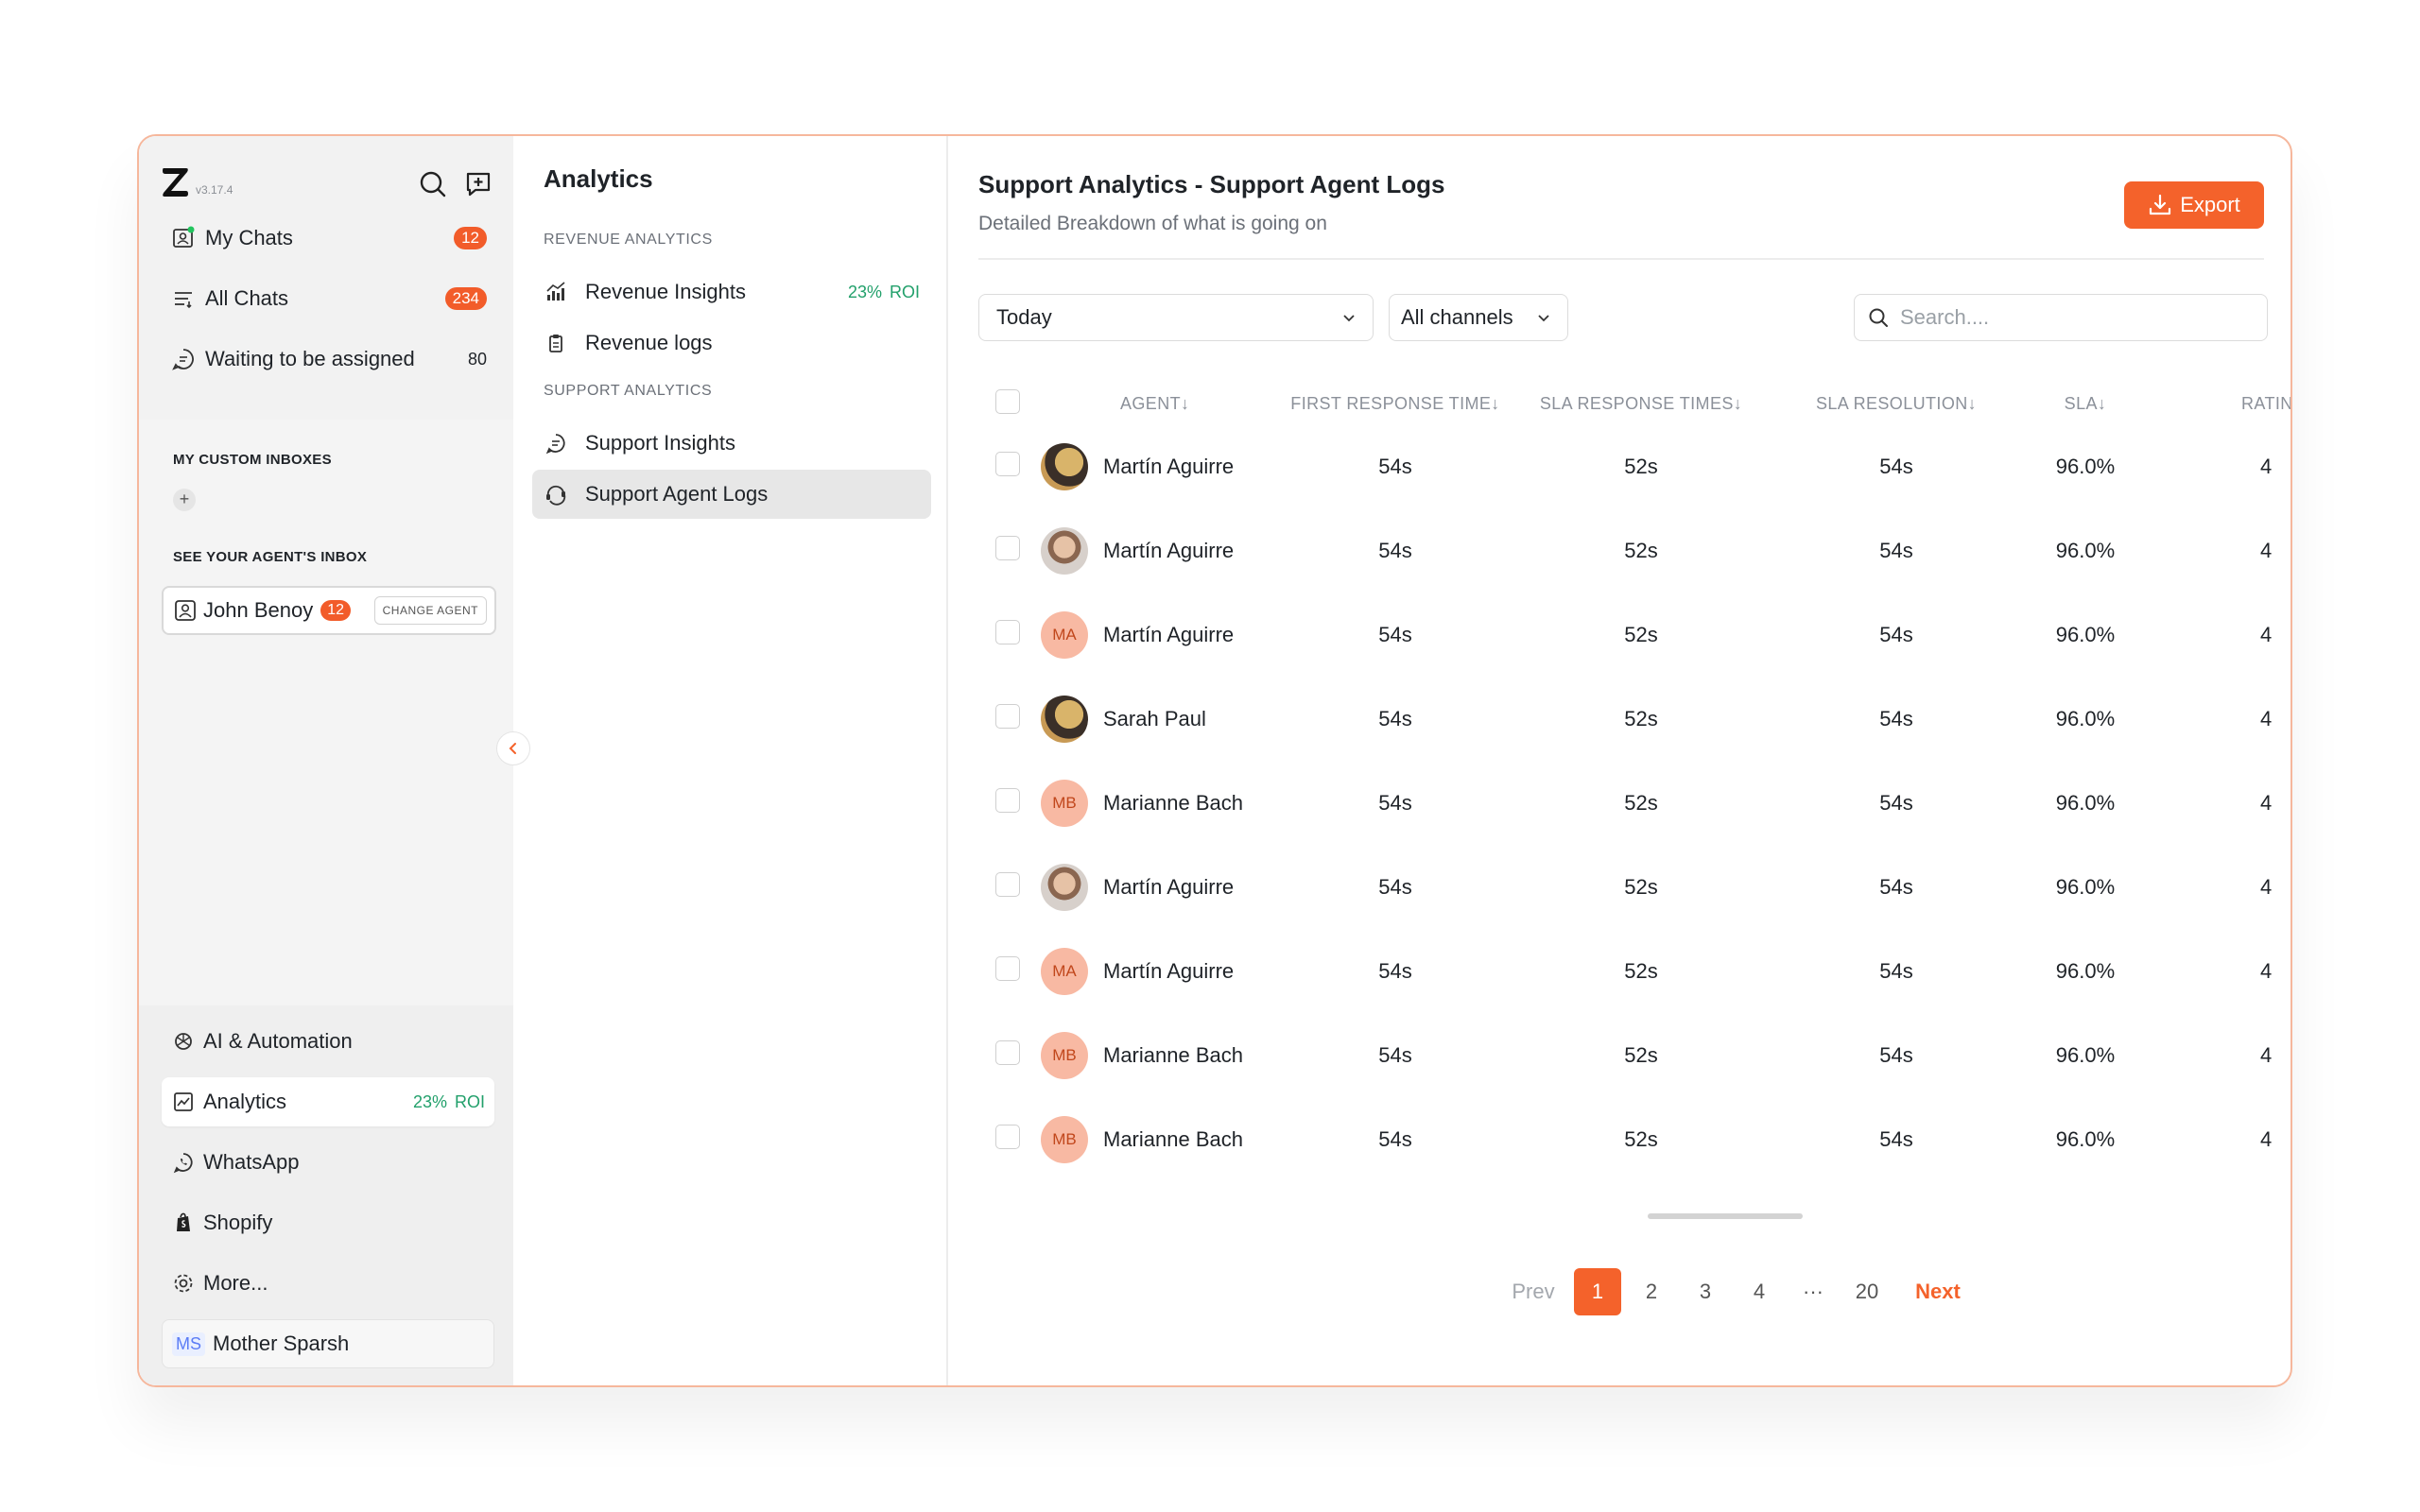 The width and height of the screenshot is (2420, 1512). Describe the element at coordinates (1759, 1291) in the screenshot. I see `page-4-button: 4` at that location.